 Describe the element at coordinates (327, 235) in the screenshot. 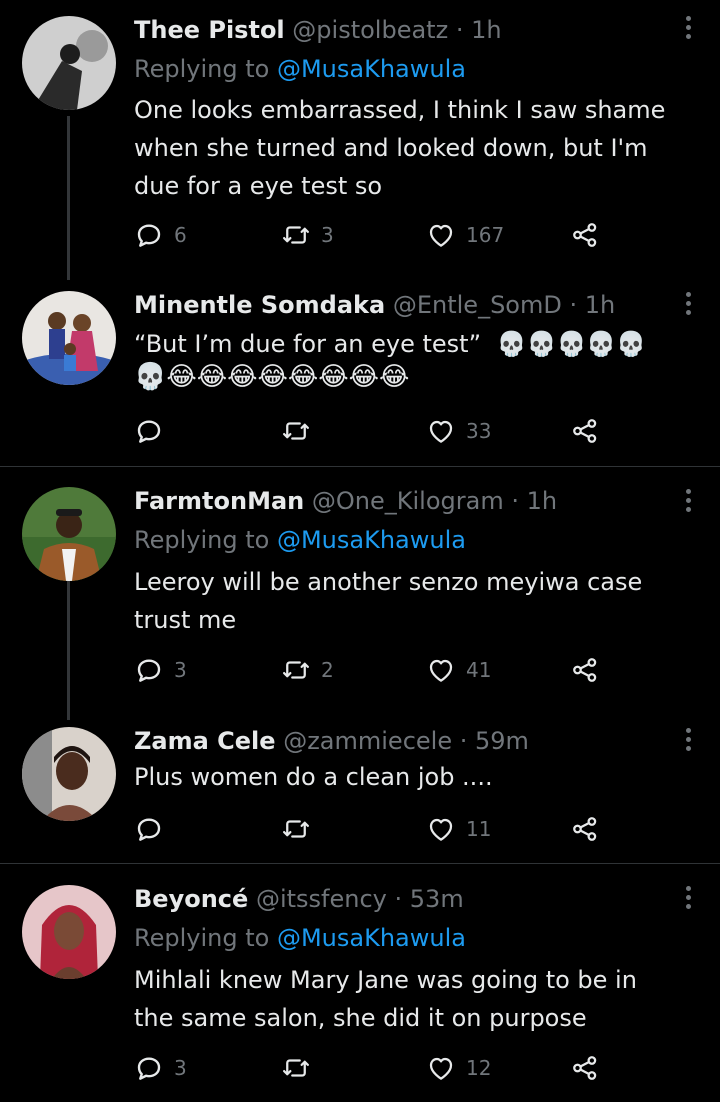

I see `retweet-count: 3` at that location.